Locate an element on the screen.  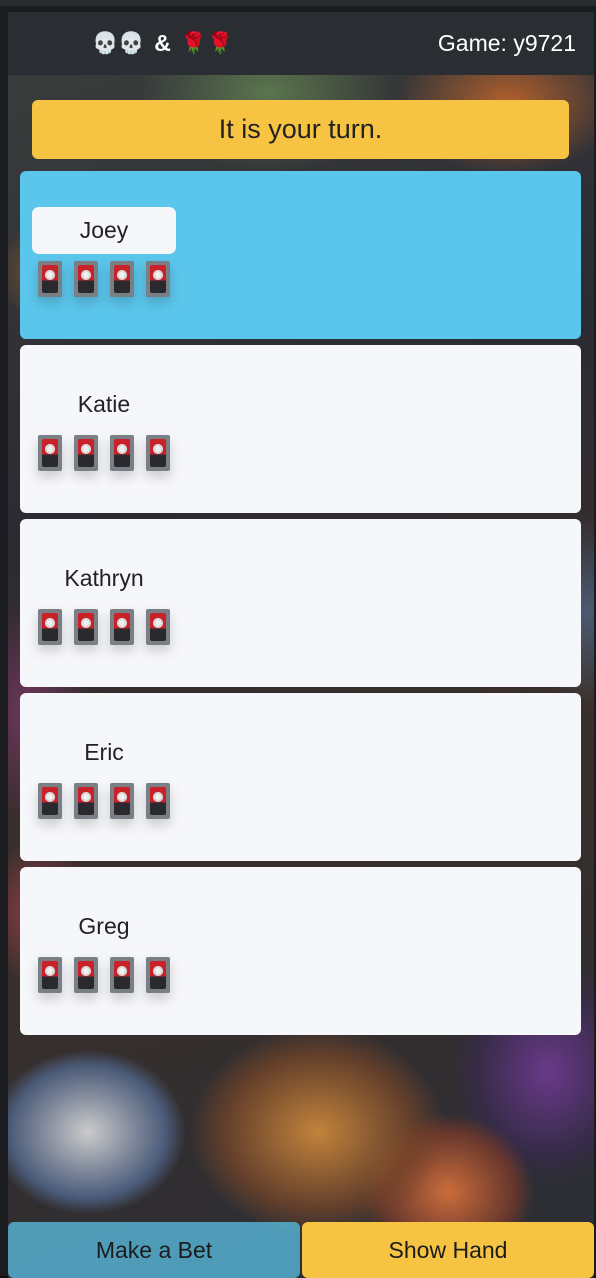
action-bar: Make a Bet Show Hand is located at coordinates (301, 1250).